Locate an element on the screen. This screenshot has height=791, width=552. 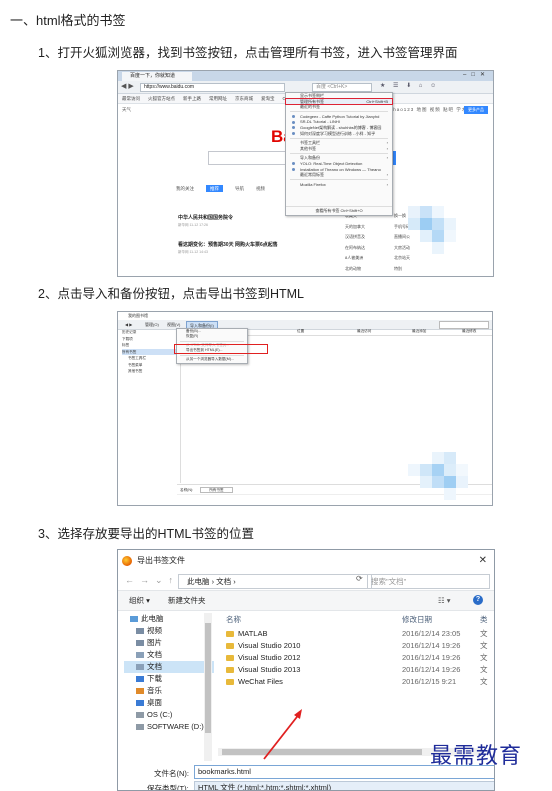
dialog-titlebar: 导出书签文件 ✕ is located at coordinates (306, 561).